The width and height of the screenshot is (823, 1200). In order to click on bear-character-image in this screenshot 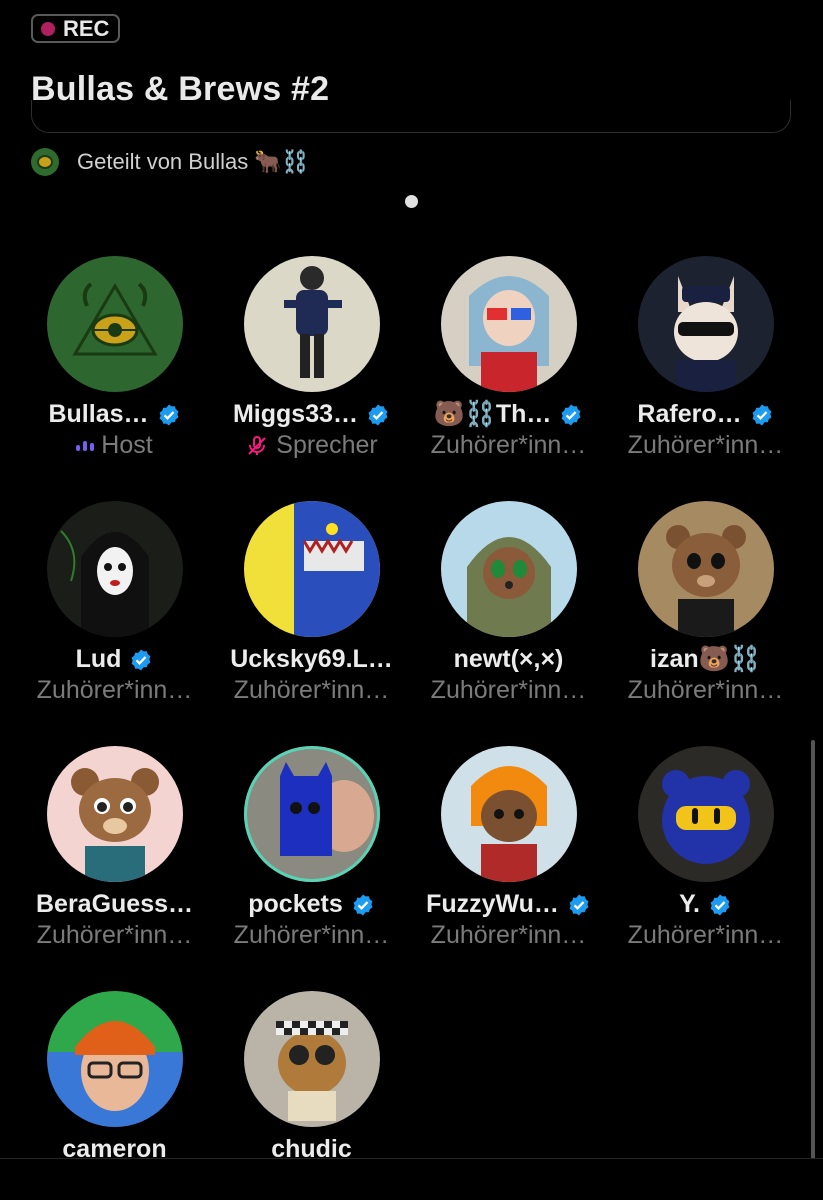, I will do `click(312, 322)`.